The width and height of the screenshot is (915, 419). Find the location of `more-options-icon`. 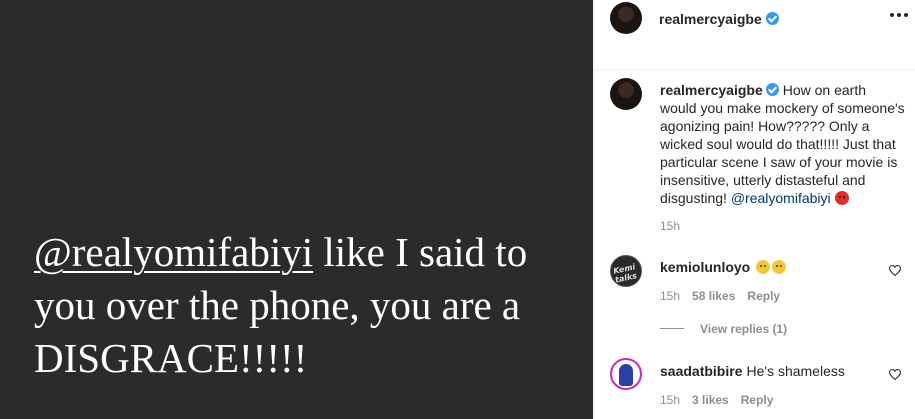

more-options-icon is located at coordinates (900, 15).